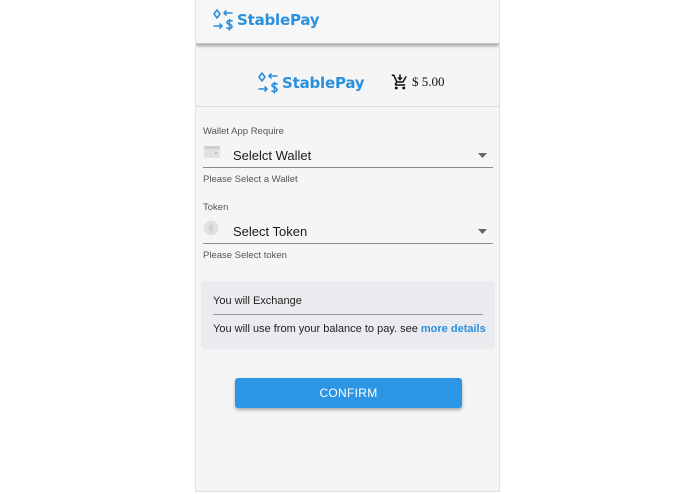 Image resolution: width=695 pixels, height=494 pixels. Describe the element at coordinates (348, 155) in the screenshot. I see `wallet-select: Selelct Wallet` at that location.